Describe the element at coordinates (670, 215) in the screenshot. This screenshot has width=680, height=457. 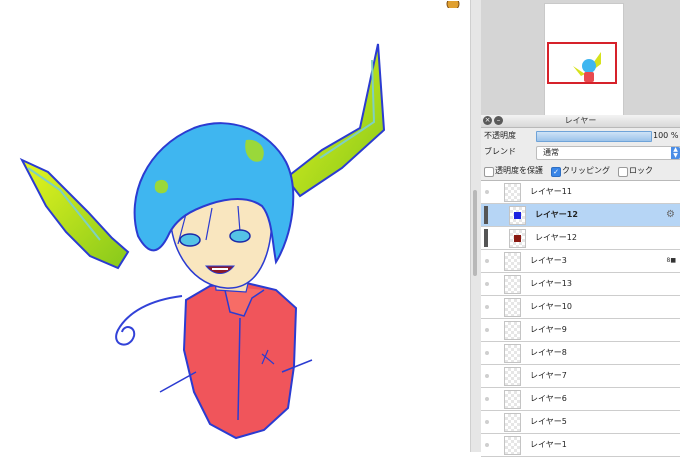
I see `gear-icon: ⚙` at that location.